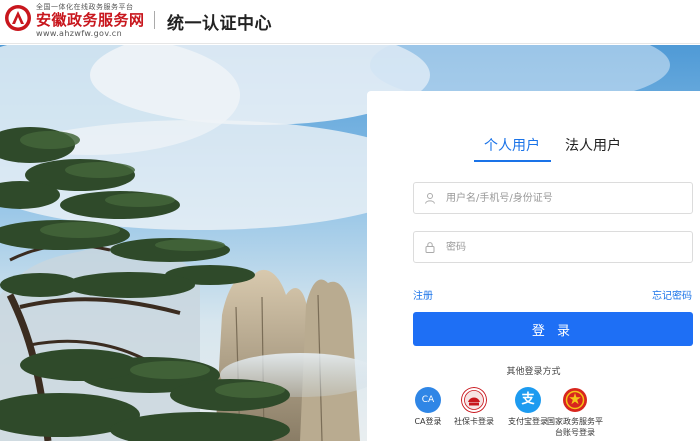  I want to click on tab-personal-user: 个人用户, so click(512, 145).